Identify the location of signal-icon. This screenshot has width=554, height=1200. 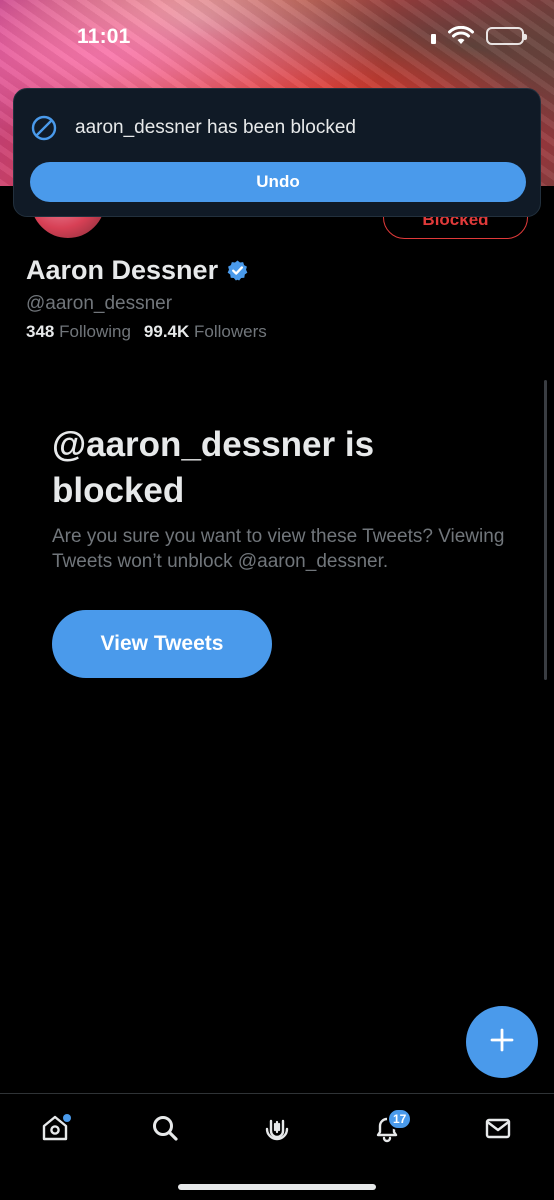
(433, 39).